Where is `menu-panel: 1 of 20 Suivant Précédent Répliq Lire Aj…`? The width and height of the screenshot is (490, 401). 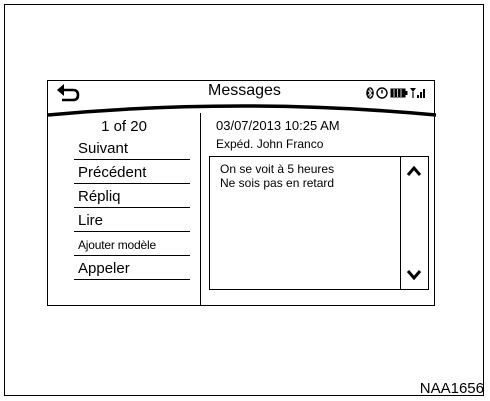
menu-panel: 1 of 20 Suivant Précédent Répliq Lire Aj… is located at coordinates (124, 209).